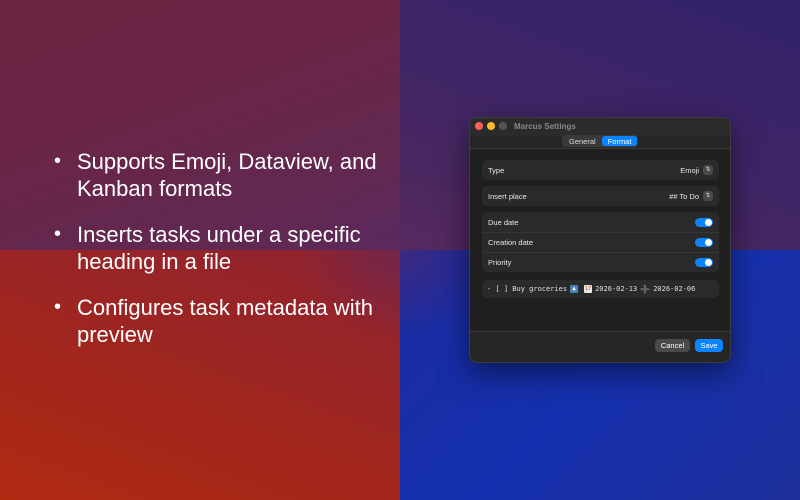 The width and height of the screenshot is (800, 500). What do you see at coordinates (527, 289) in the screenshot?
I see `preview-task-text: - [ ] Buy groceries` at bounding box center [527, 289].